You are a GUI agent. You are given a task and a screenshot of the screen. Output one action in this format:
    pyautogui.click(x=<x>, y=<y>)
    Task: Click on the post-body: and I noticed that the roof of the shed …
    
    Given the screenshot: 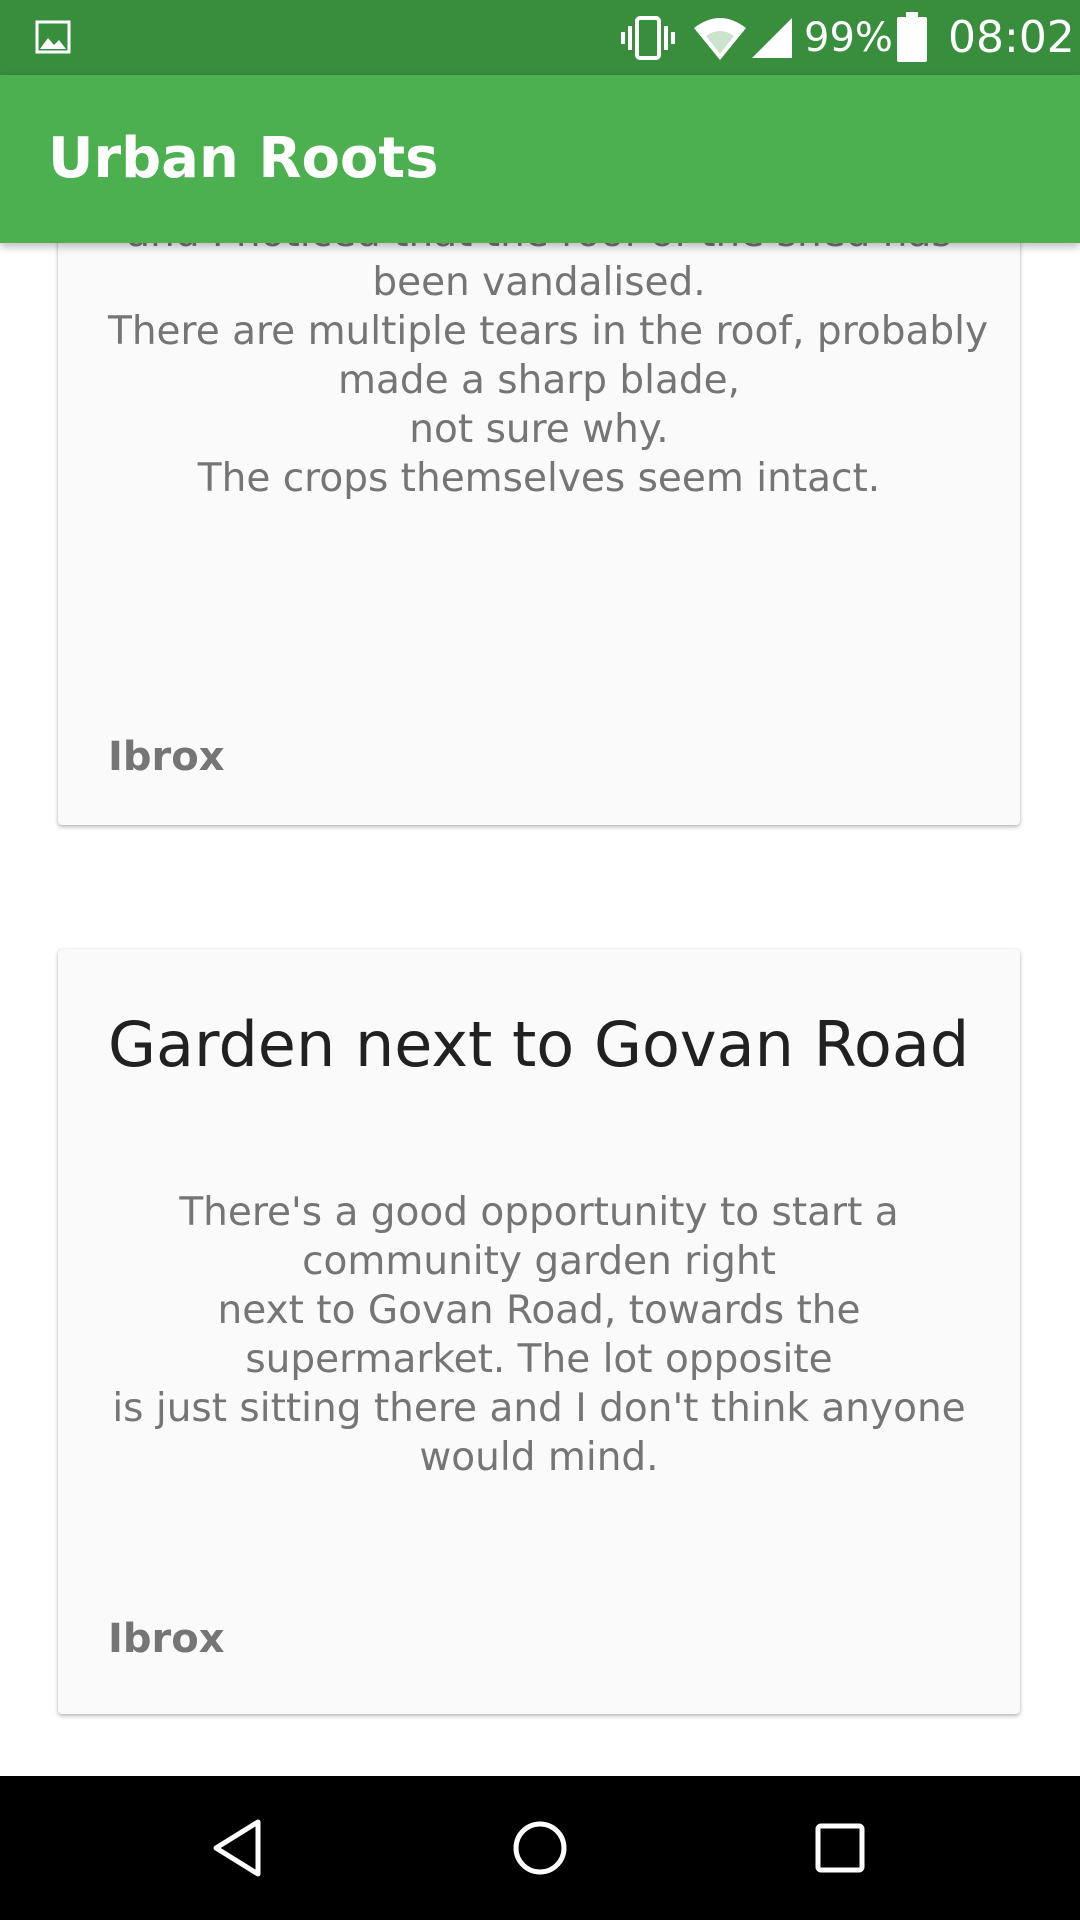 What is the action you would take?
    pyautogui.click(x=548, y=373)
    